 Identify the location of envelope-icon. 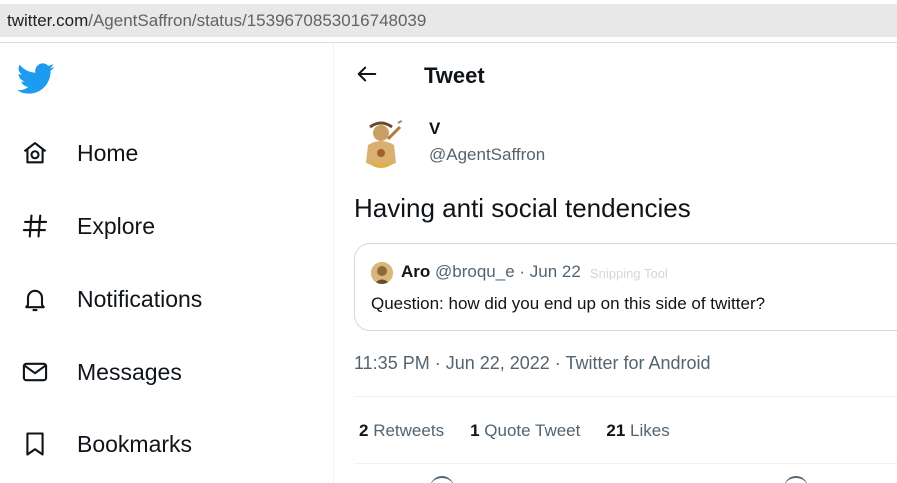
(35, 372).